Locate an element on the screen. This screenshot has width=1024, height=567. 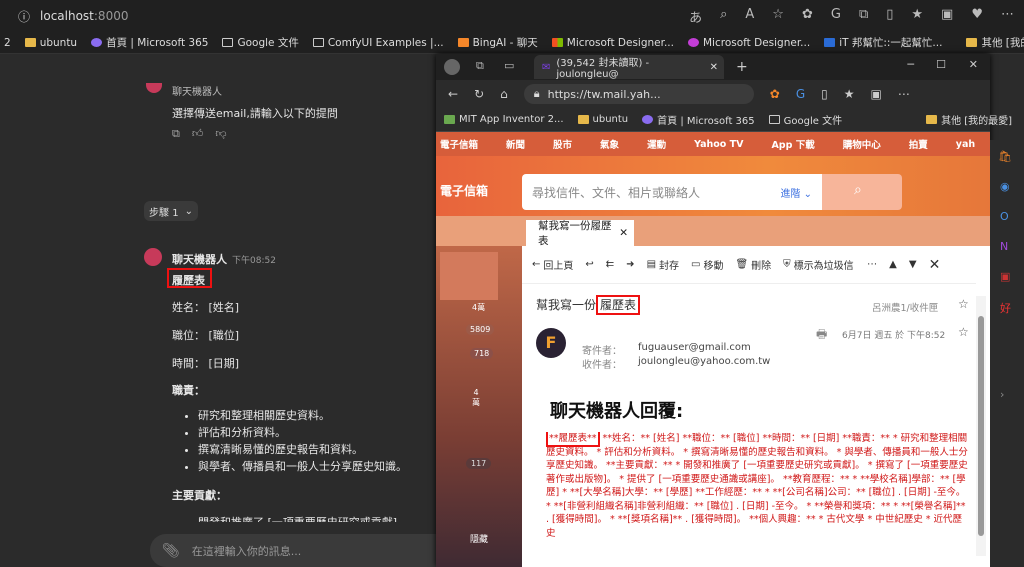
home-icon: ⌂ is located at coordinates (504, 94).